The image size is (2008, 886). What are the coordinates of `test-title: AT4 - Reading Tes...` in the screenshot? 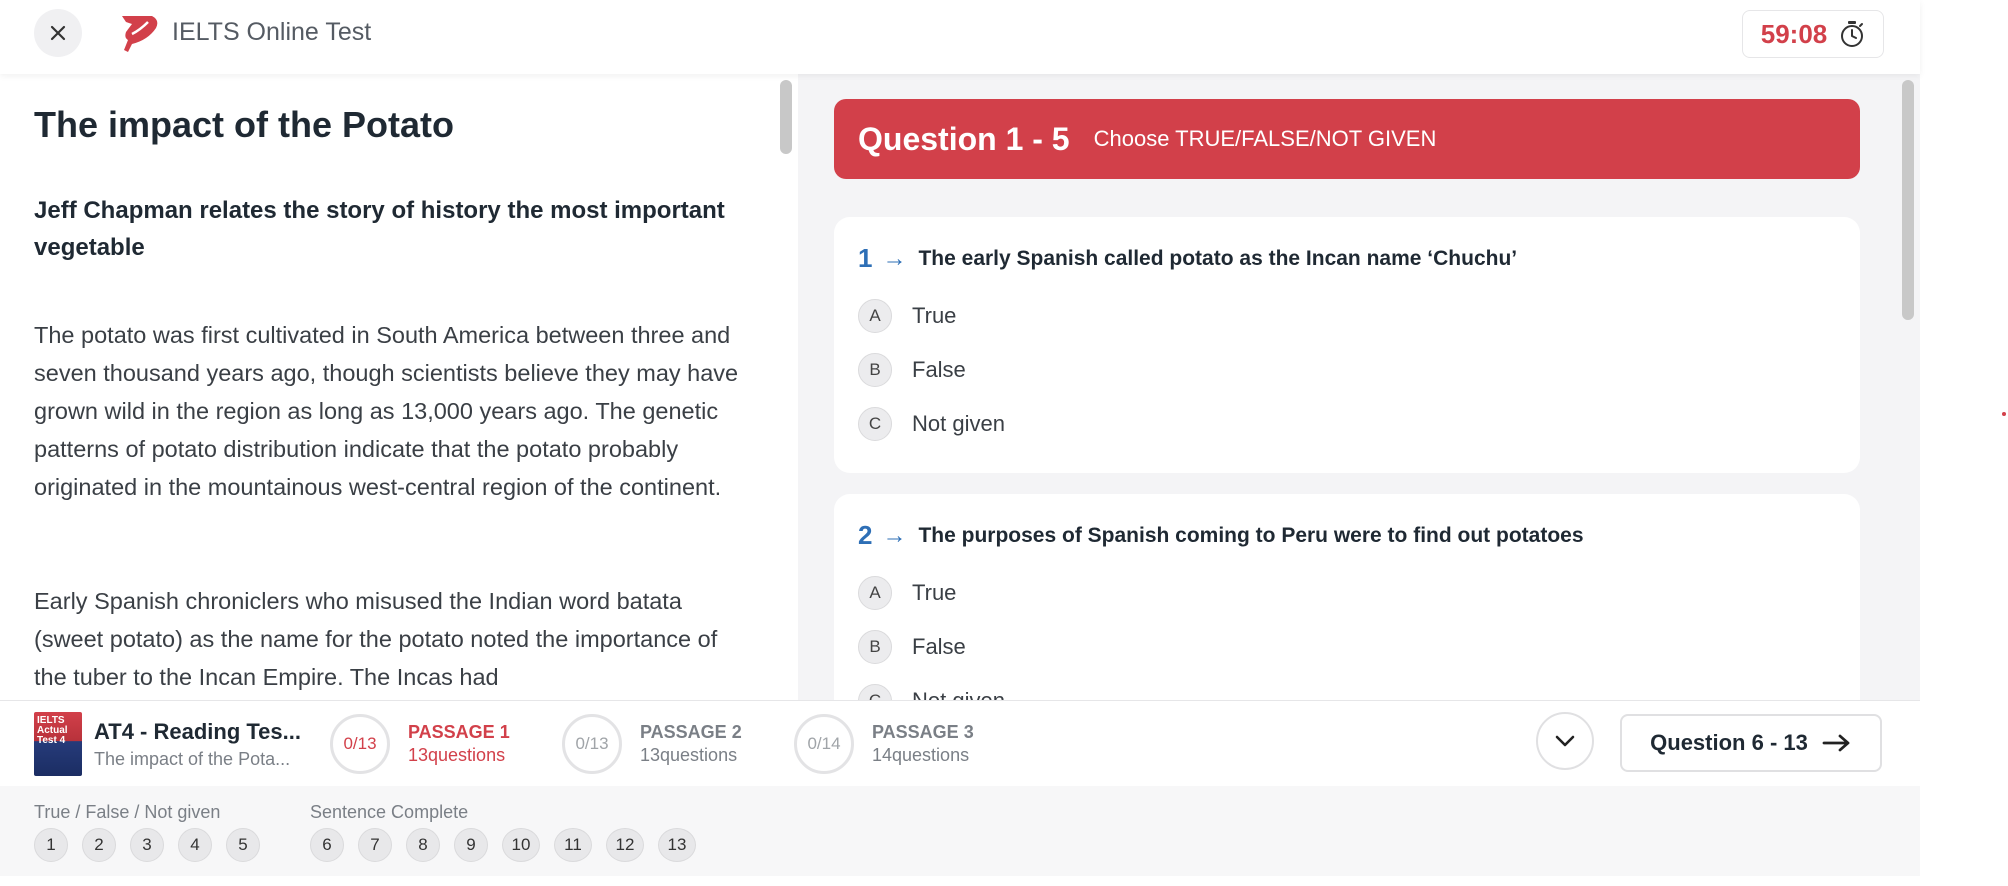 It's located at (197, 731).